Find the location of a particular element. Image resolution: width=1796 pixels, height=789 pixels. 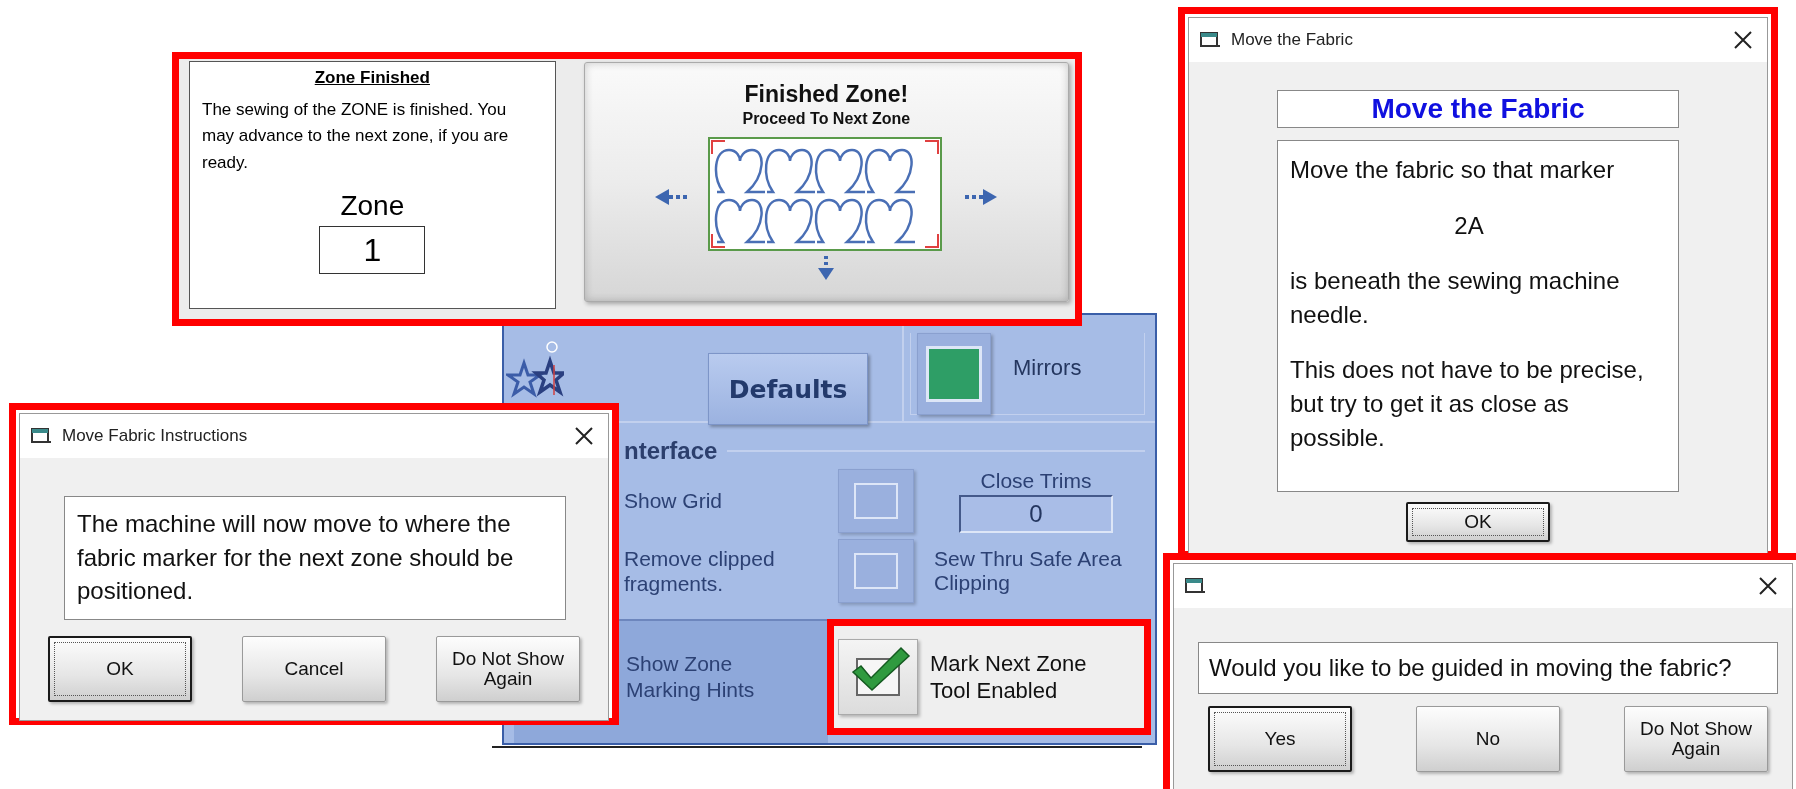

section-title: nterface is located at coordinates (671, 451).